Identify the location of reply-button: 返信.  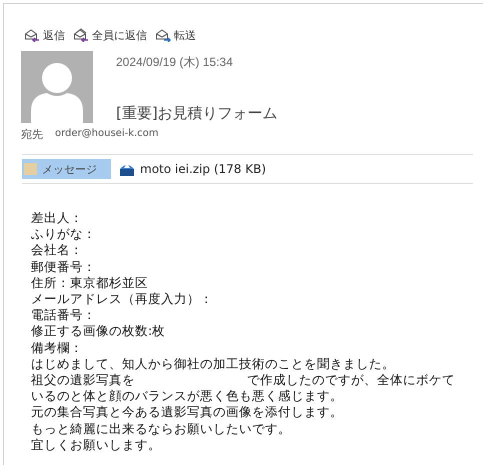
(44, 35).